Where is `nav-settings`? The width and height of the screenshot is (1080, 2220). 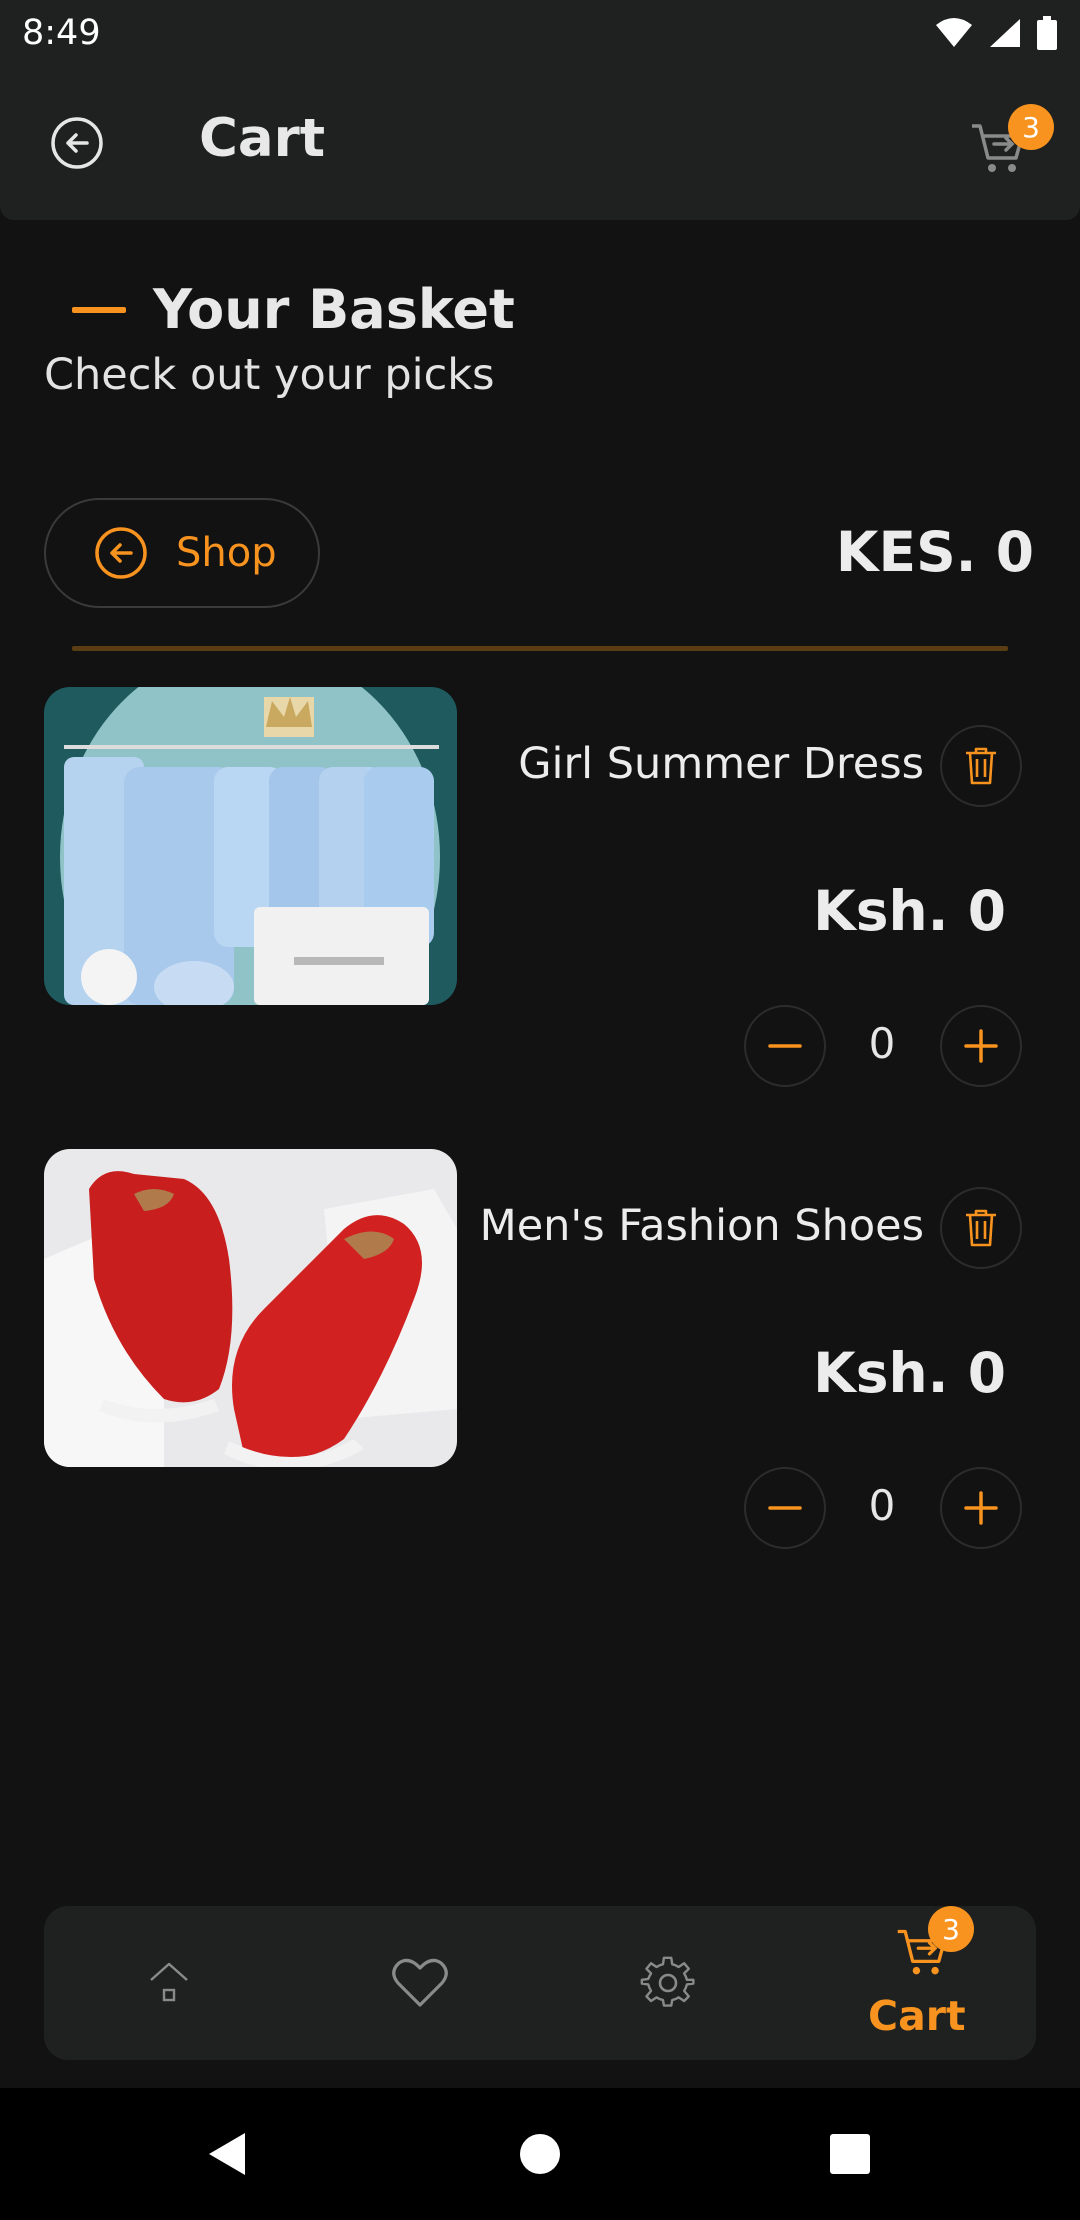
nav-settings is located at coordinates (668, 1983).